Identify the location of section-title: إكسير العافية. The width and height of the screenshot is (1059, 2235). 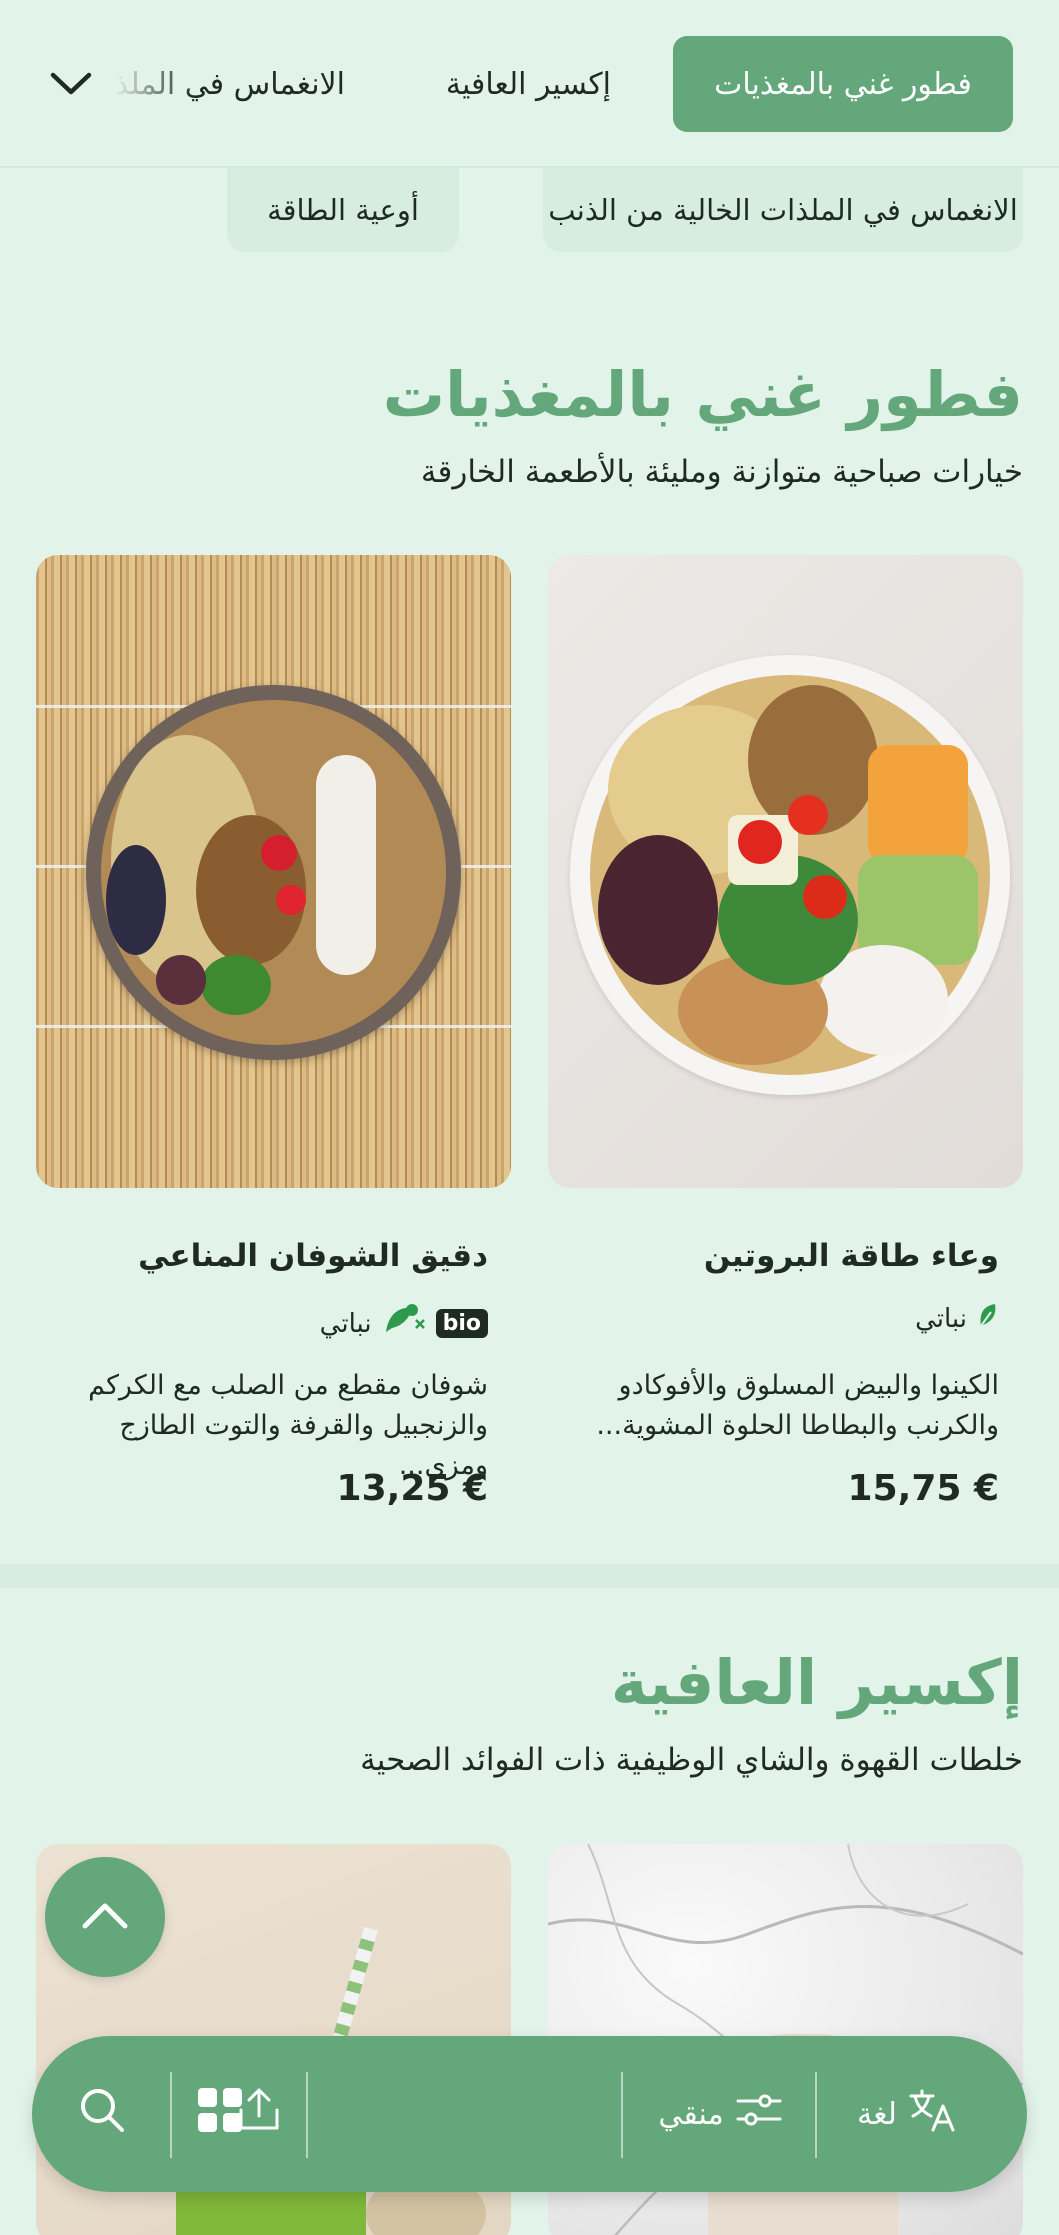
(816, 1682).